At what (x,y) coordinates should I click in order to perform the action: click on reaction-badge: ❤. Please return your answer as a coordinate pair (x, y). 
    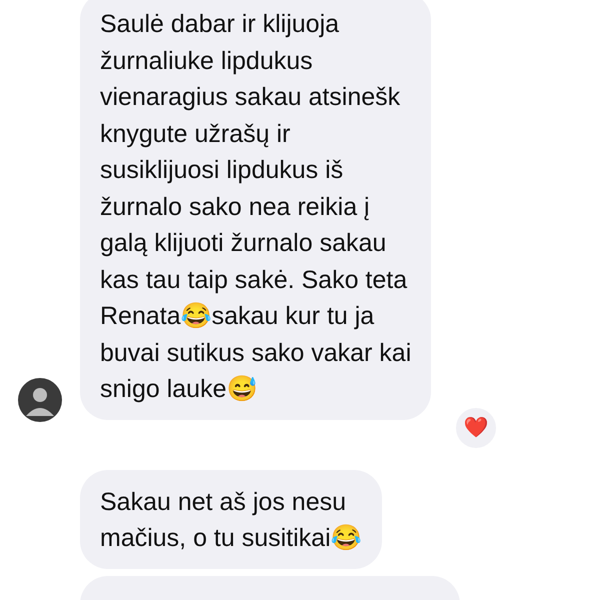
    Looking at the image, I should click on (476, 428).